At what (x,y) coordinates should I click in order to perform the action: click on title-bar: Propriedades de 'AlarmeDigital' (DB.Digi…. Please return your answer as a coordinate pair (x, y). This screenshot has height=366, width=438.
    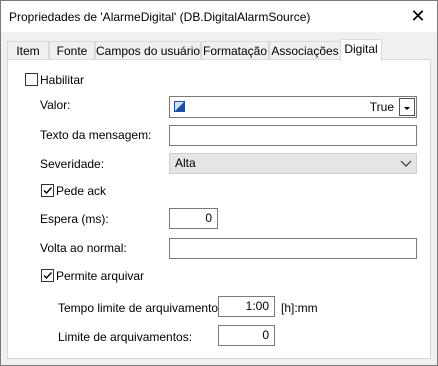
    Looking at the image, I should click on (219, 16).